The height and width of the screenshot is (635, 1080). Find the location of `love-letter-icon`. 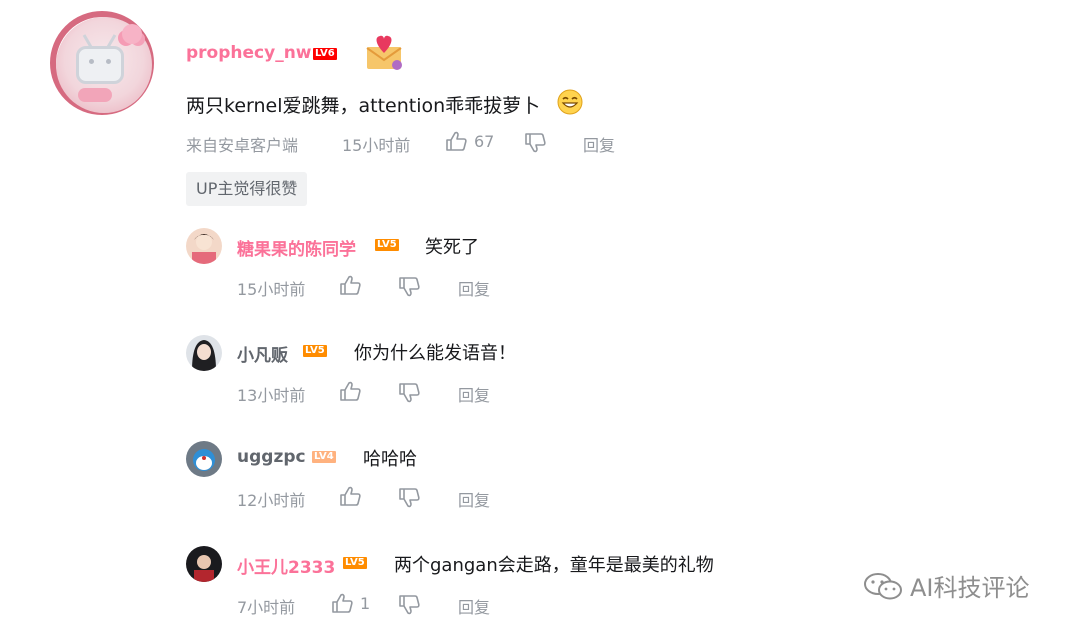

love-letter-icon is located at coordinates (384, 52).